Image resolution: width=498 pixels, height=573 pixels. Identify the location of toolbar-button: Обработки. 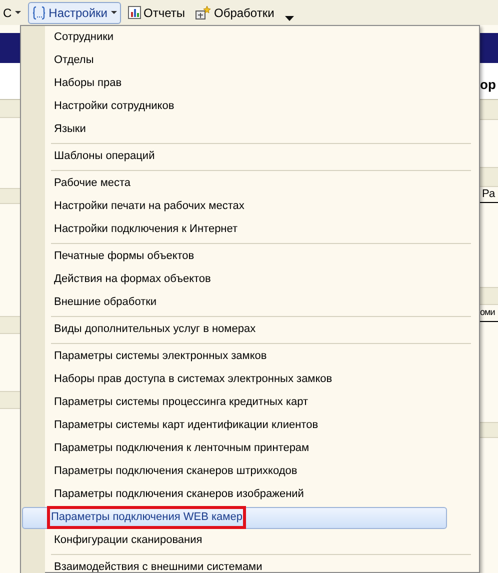
(235, 13).